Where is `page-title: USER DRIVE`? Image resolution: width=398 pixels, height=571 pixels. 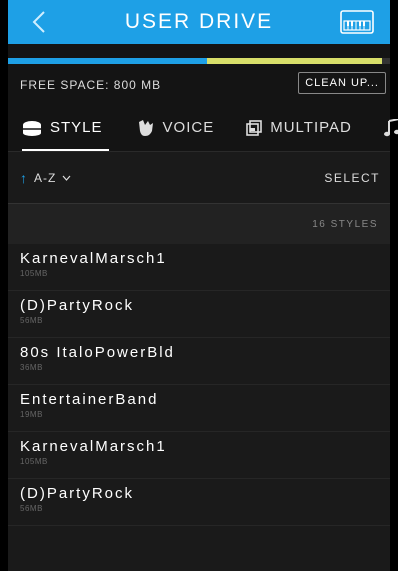 page-title: USER DRIVE is located at coordinates (199, 21).